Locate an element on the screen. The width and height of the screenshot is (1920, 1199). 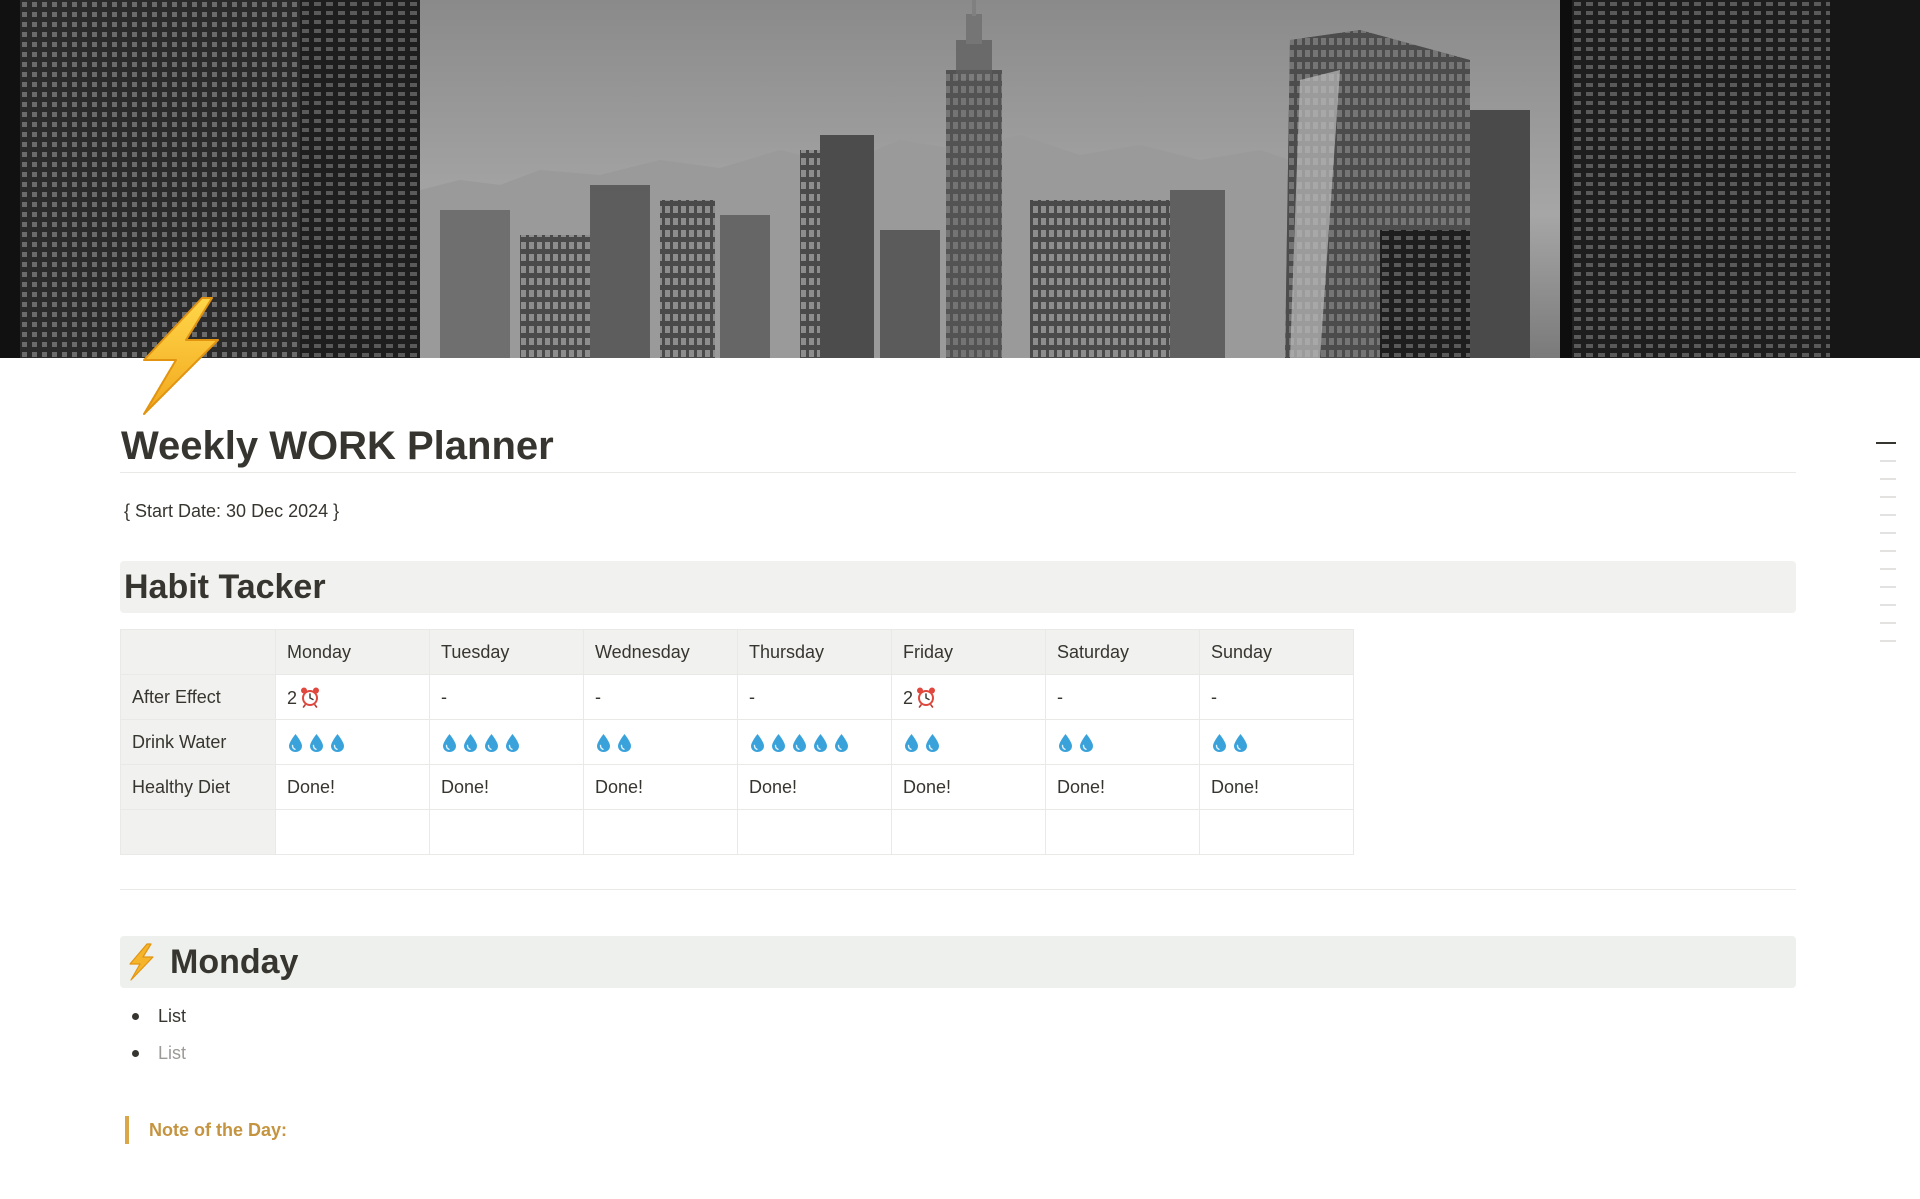
monday-list: List List is located at coordinates (958, 1035).